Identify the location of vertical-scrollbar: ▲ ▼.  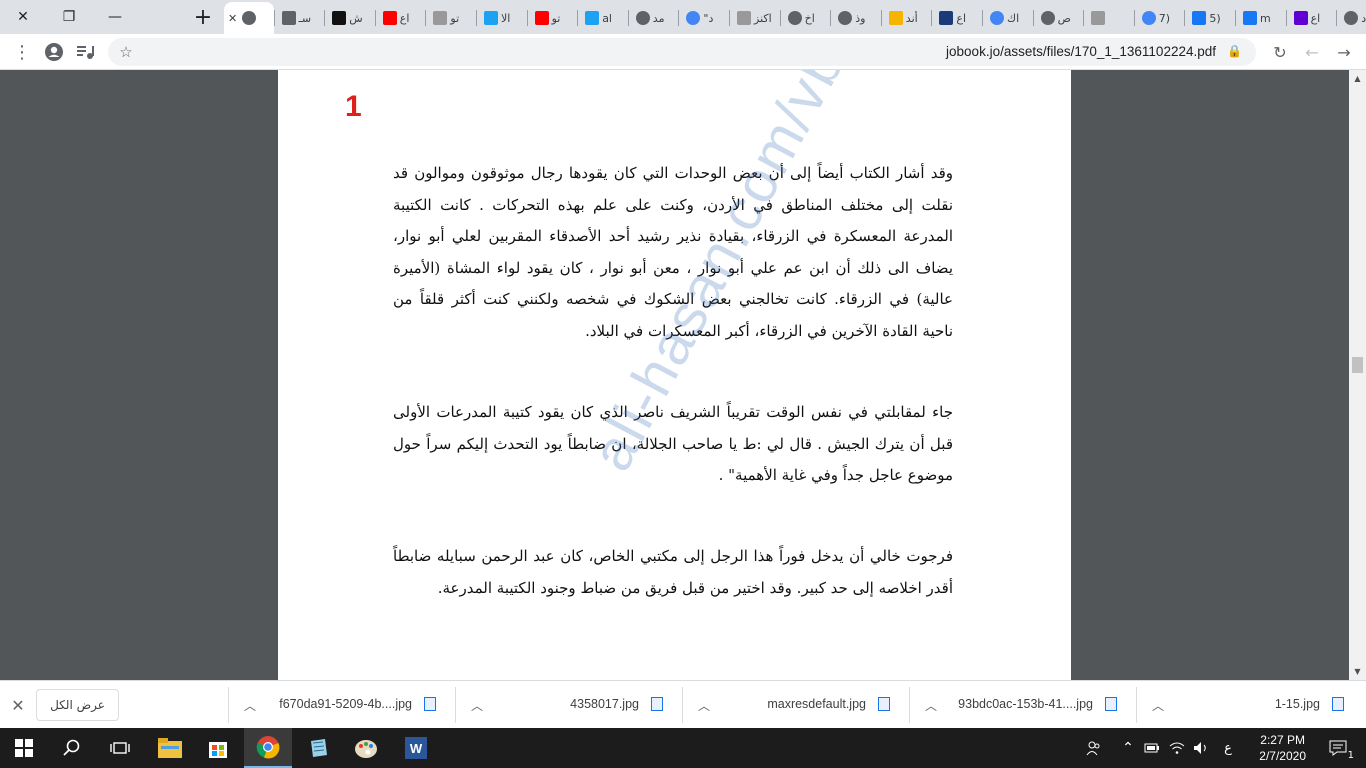
(1357, 375).